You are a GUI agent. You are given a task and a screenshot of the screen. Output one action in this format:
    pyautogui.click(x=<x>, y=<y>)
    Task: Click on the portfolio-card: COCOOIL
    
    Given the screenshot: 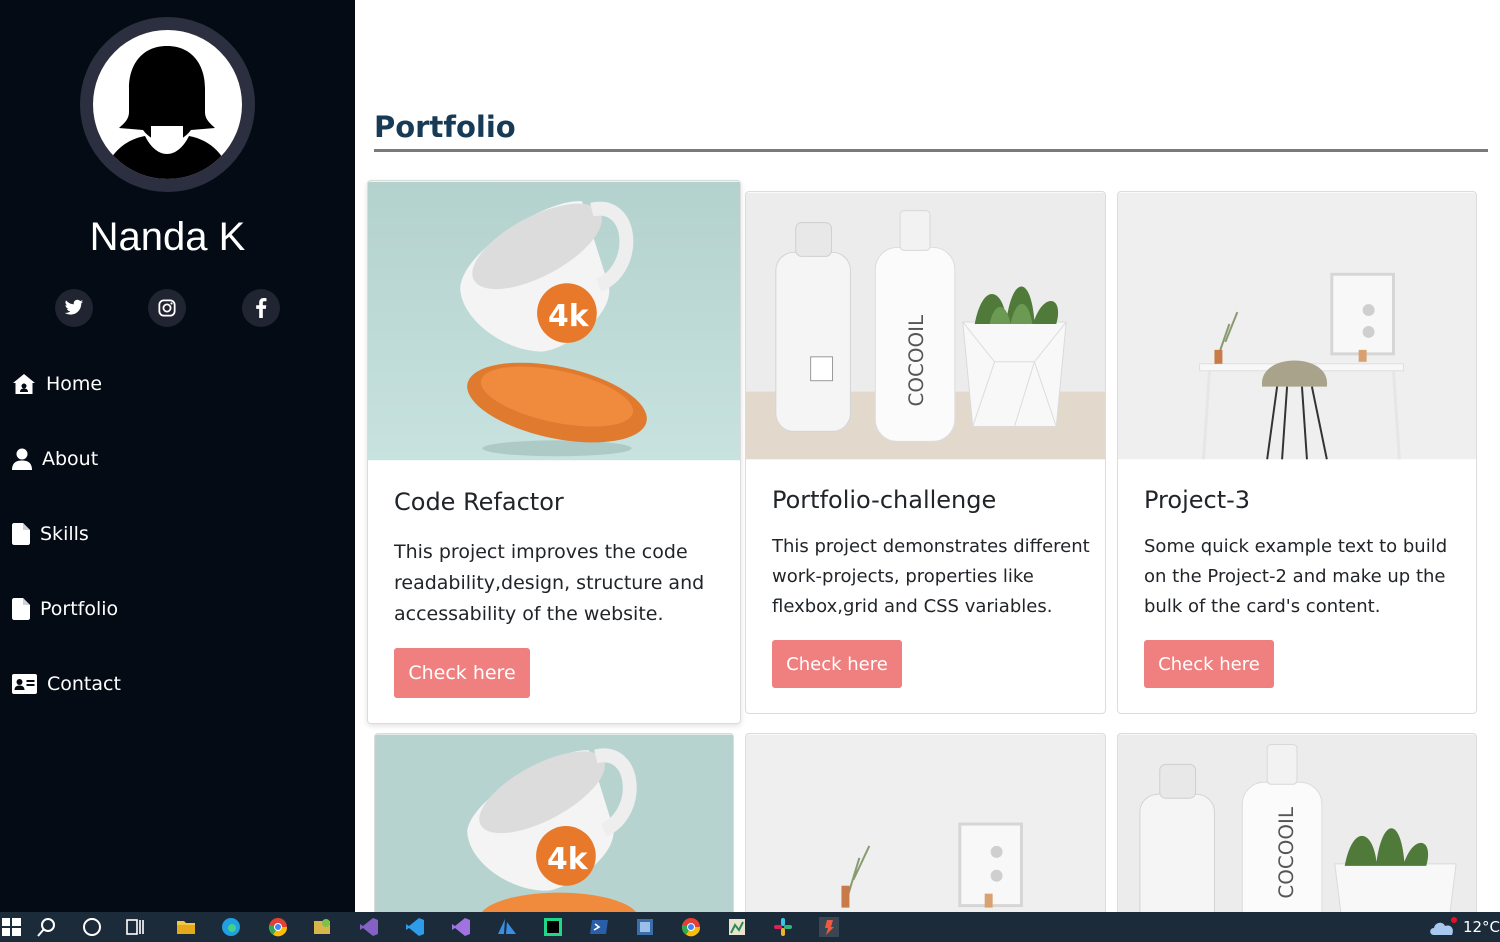 What is the action you would take?
    pyautogui.click(x=1297, y=822)
    